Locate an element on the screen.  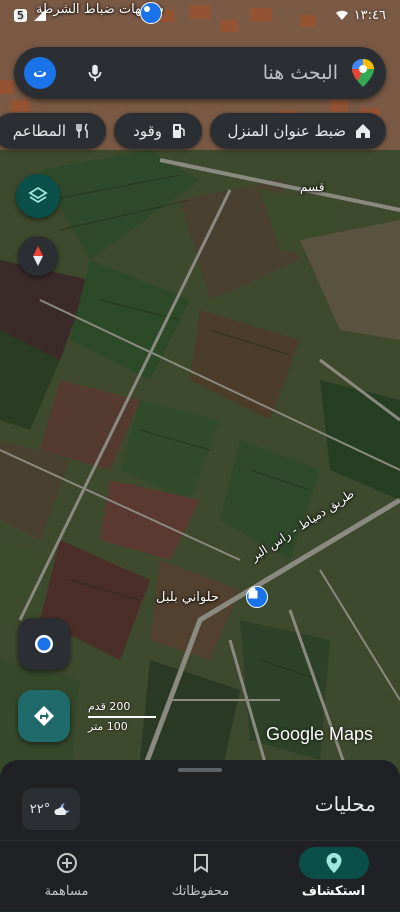
nav-explore: استكشاف is located at coordinates (333, 876).